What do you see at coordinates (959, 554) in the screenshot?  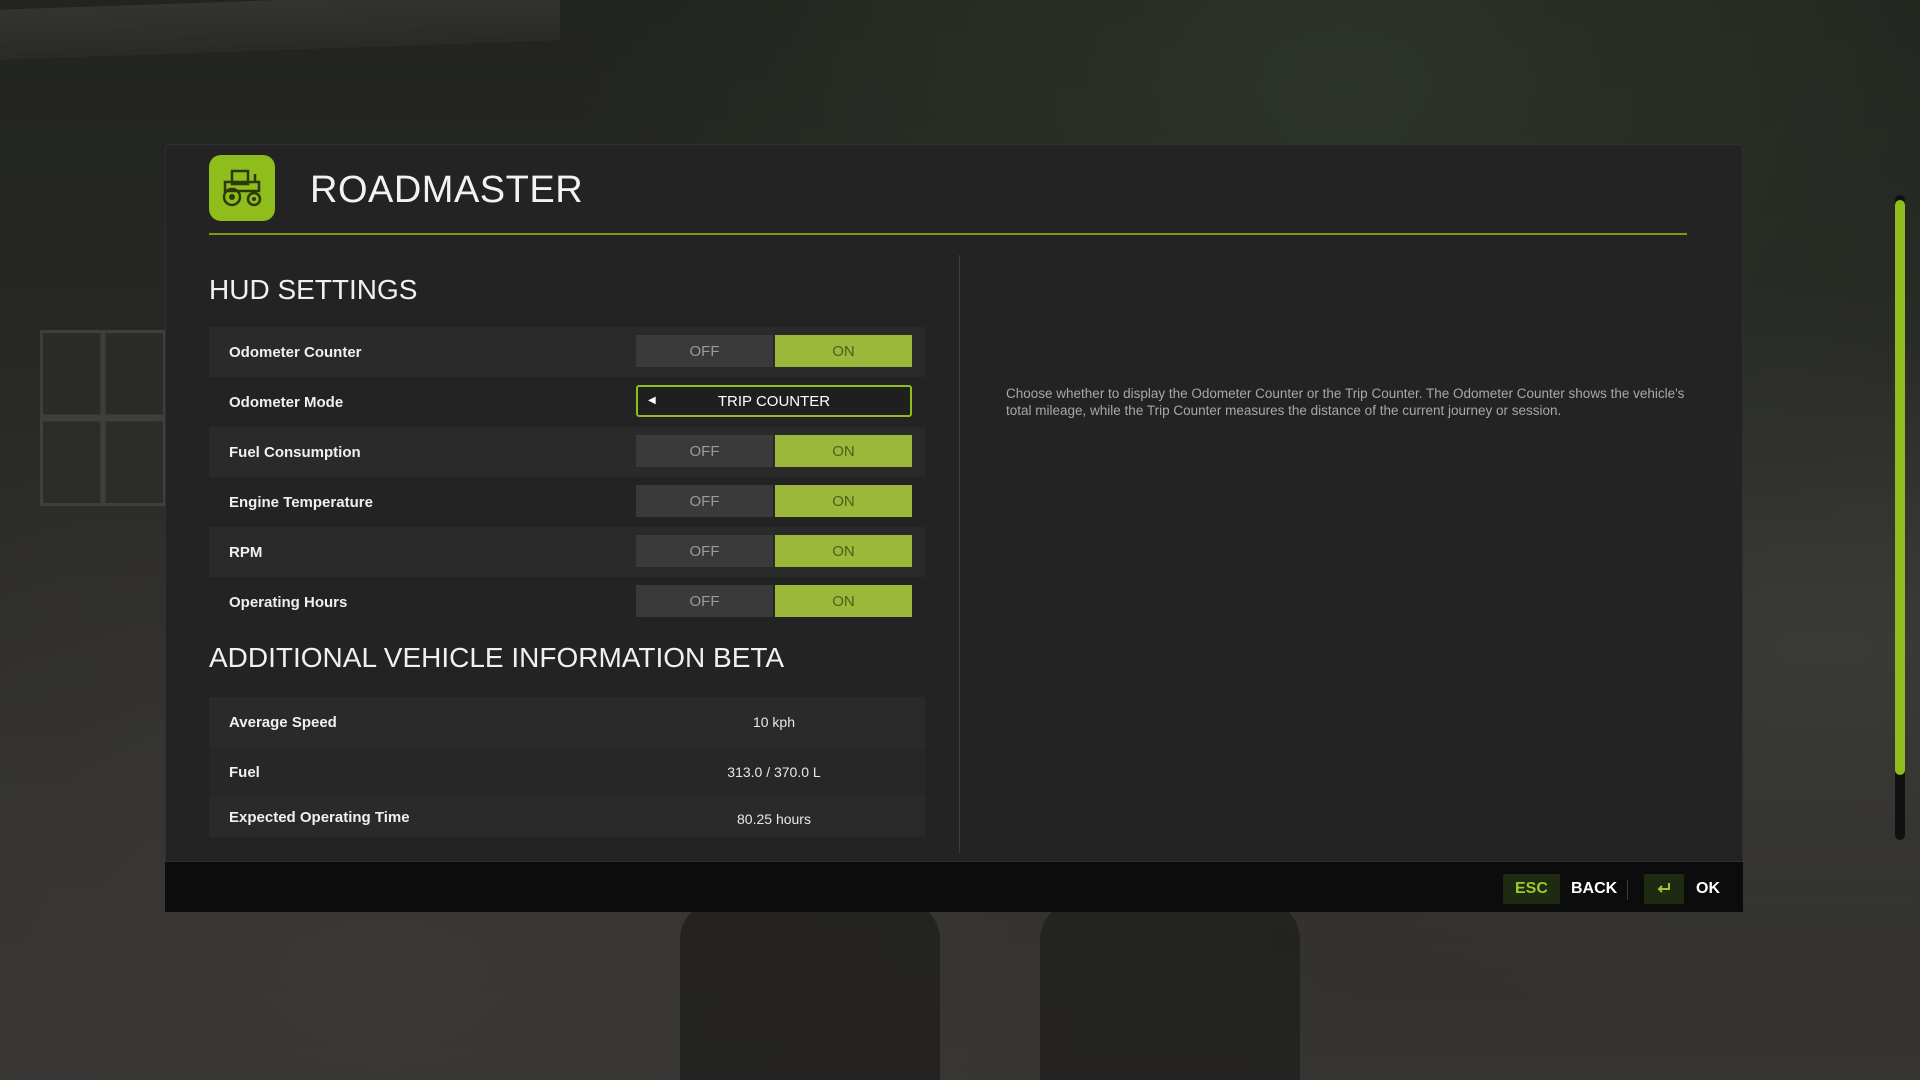 I see `column-divider` at bounding box center [959, 554].